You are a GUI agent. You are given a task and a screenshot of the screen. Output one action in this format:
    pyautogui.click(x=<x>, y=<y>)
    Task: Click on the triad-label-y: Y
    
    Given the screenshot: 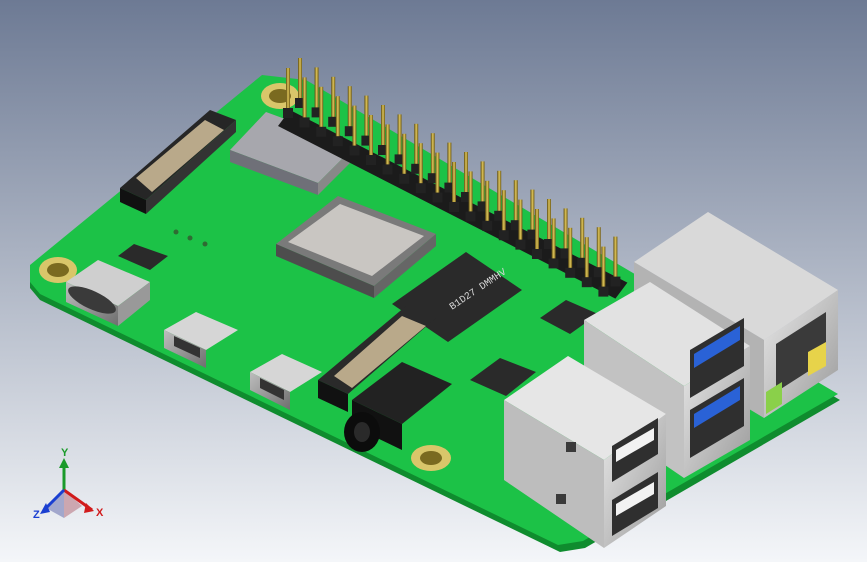 What is the action you would take?
    pyautogui.click(x=65, y=453)
    